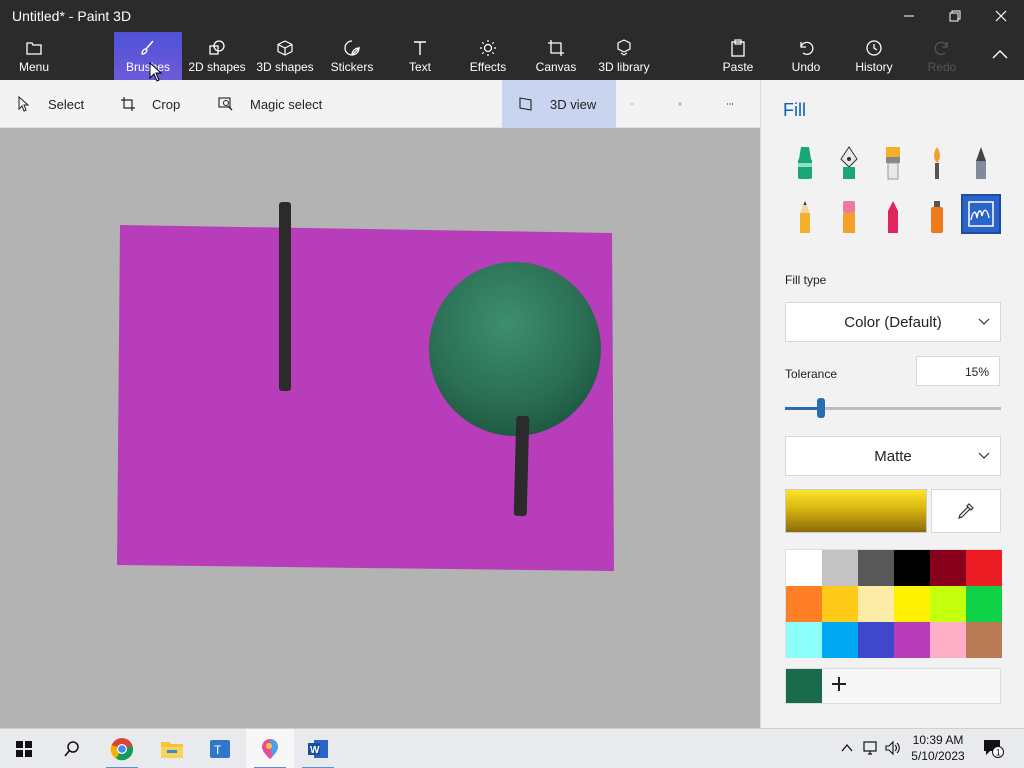 Image resolution: width=1024 pixels, height=768 pixels. I want to click on eyedropper-button, so click(966, 511).